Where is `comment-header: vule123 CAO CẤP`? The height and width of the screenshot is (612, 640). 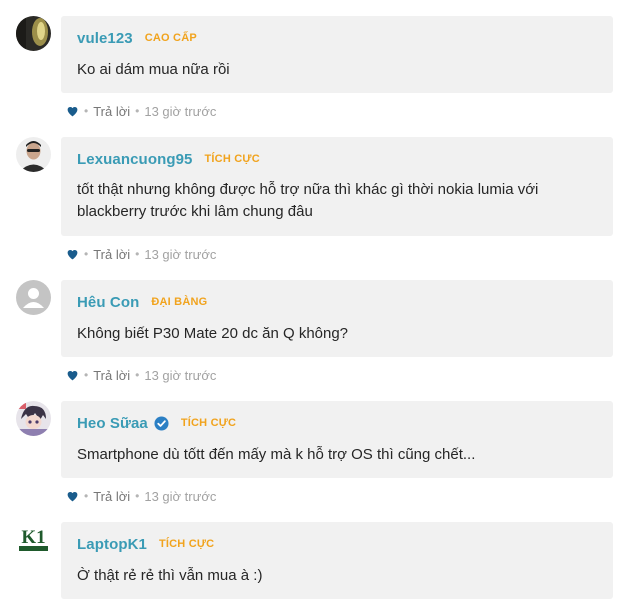 comment-header: vule123 CAO CẤP is located at coordinates (137, 38).